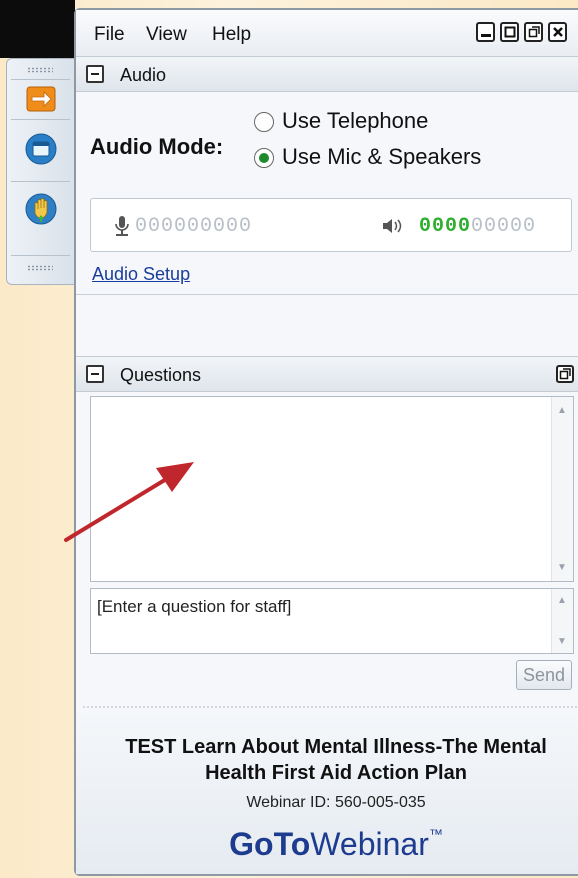 The width and height of the screenshot is (578, 878). What do you see at coordinates (264, 122) in the screenshot?
I see `radio-use-telephone` at bounding box center [264, 122].